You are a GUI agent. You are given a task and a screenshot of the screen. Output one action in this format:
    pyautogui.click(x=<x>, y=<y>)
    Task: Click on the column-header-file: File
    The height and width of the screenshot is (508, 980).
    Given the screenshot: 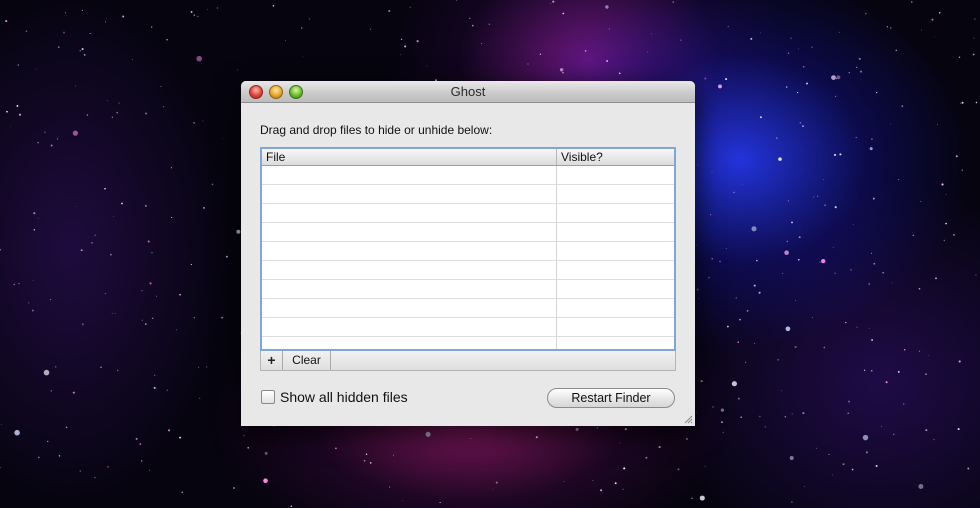 What is the action you would take?
    pyautogui.click(x=409, y=157)
    